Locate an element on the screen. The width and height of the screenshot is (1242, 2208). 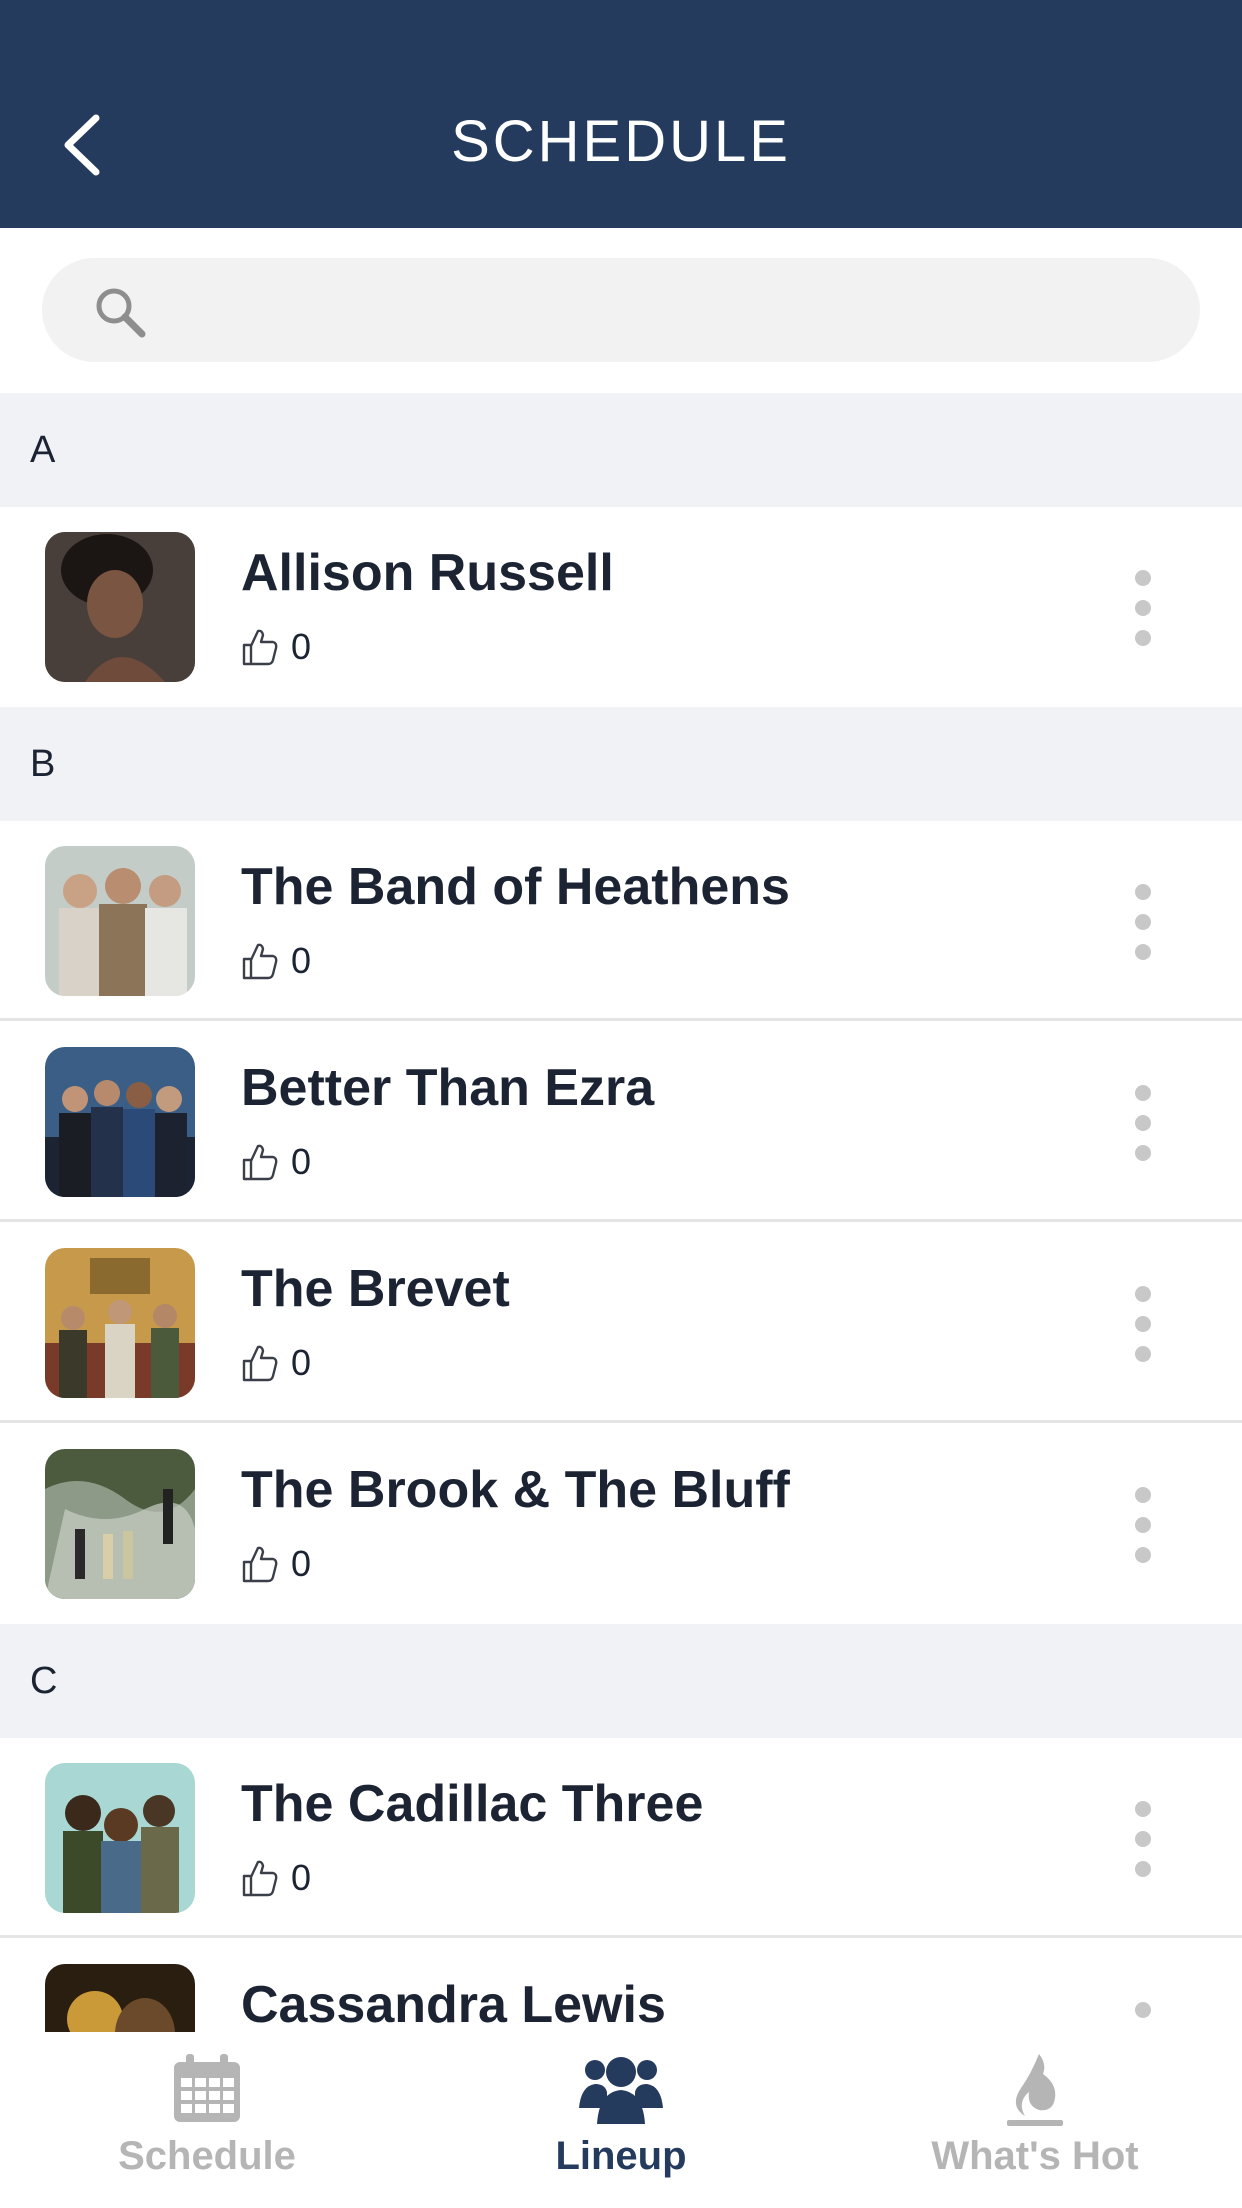
section-header-a: A is located at coordinates (621, 450).